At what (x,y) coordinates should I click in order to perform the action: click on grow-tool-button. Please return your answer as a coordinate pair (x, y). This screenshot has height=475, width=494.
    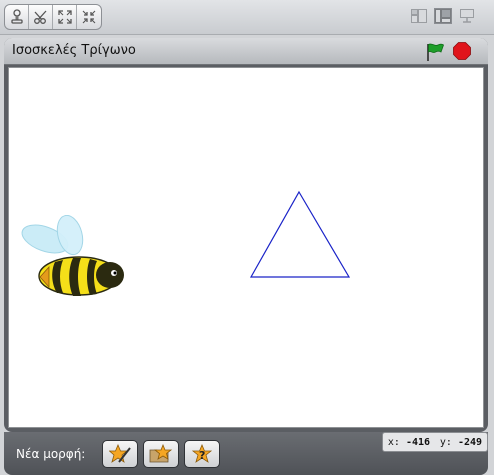
    Looking at the image, I should click on (65, 17).